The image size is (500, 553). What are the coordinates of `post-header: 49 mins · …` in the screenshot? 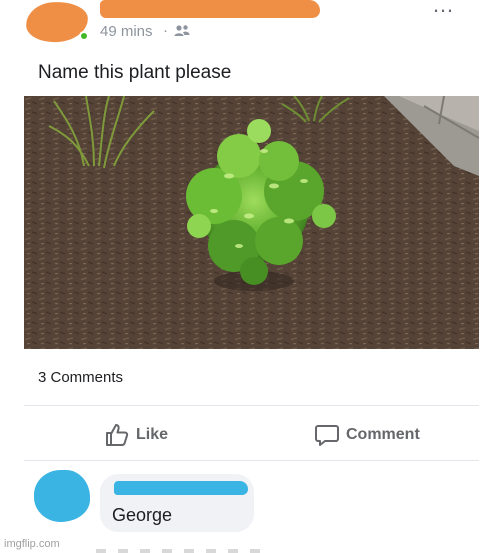 It's located at (250, 28).